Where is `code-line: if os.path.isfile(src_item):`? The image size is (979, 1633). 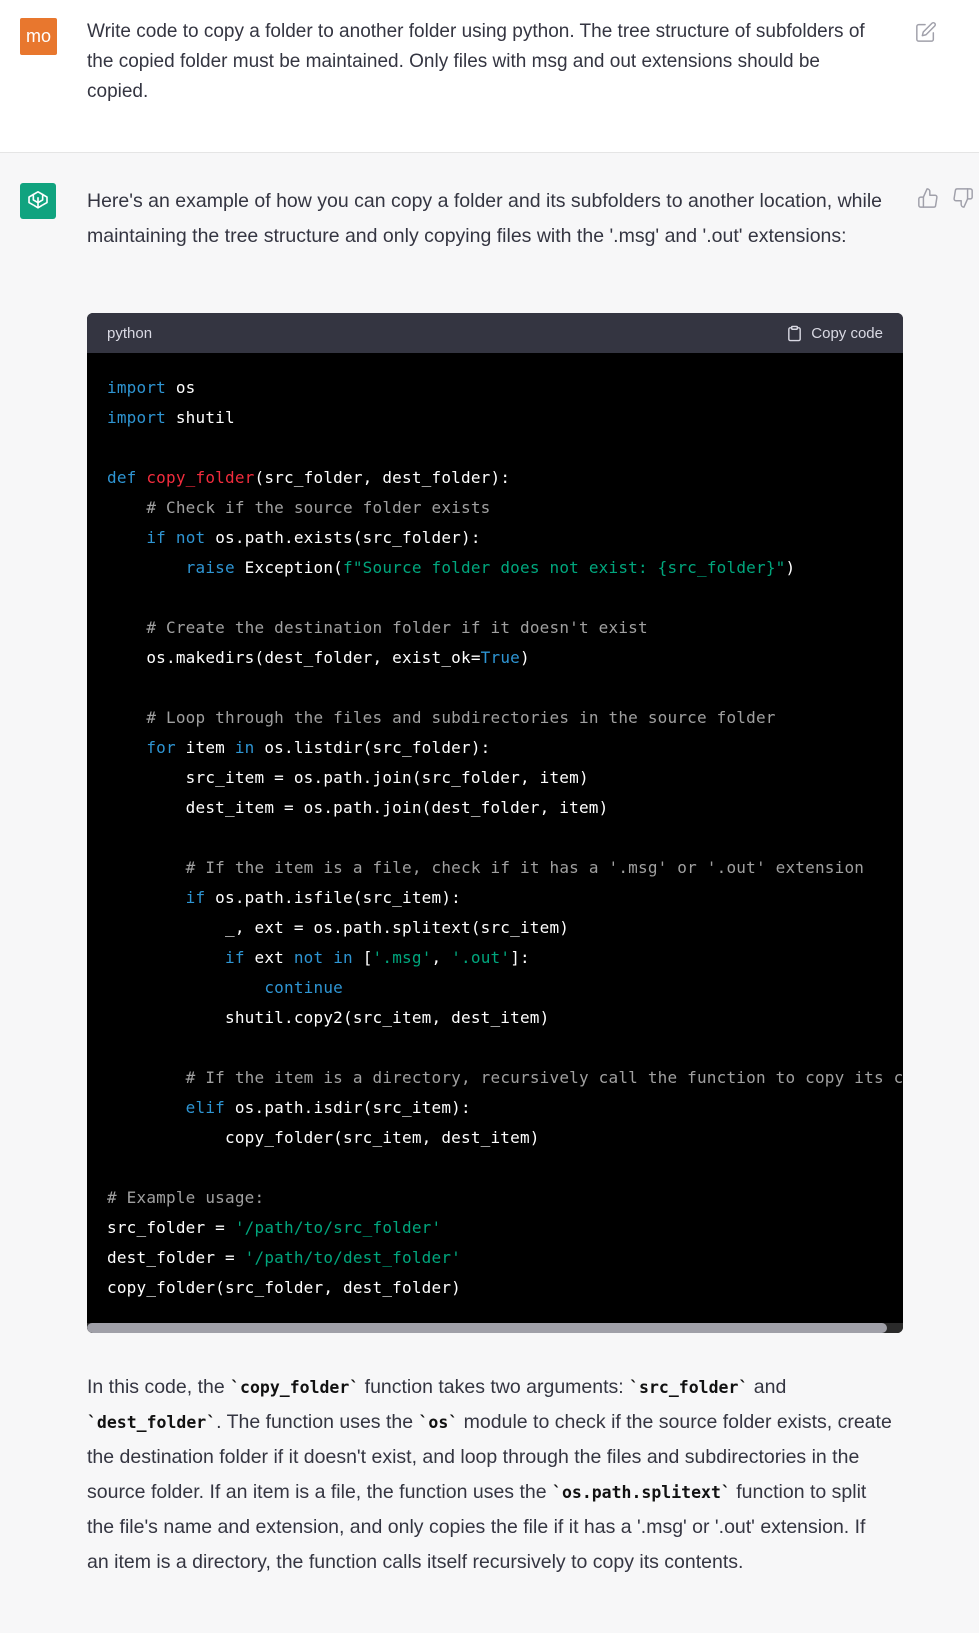
code-line: if os.path.isfile(src_item): is located at coordinates (495, 898).